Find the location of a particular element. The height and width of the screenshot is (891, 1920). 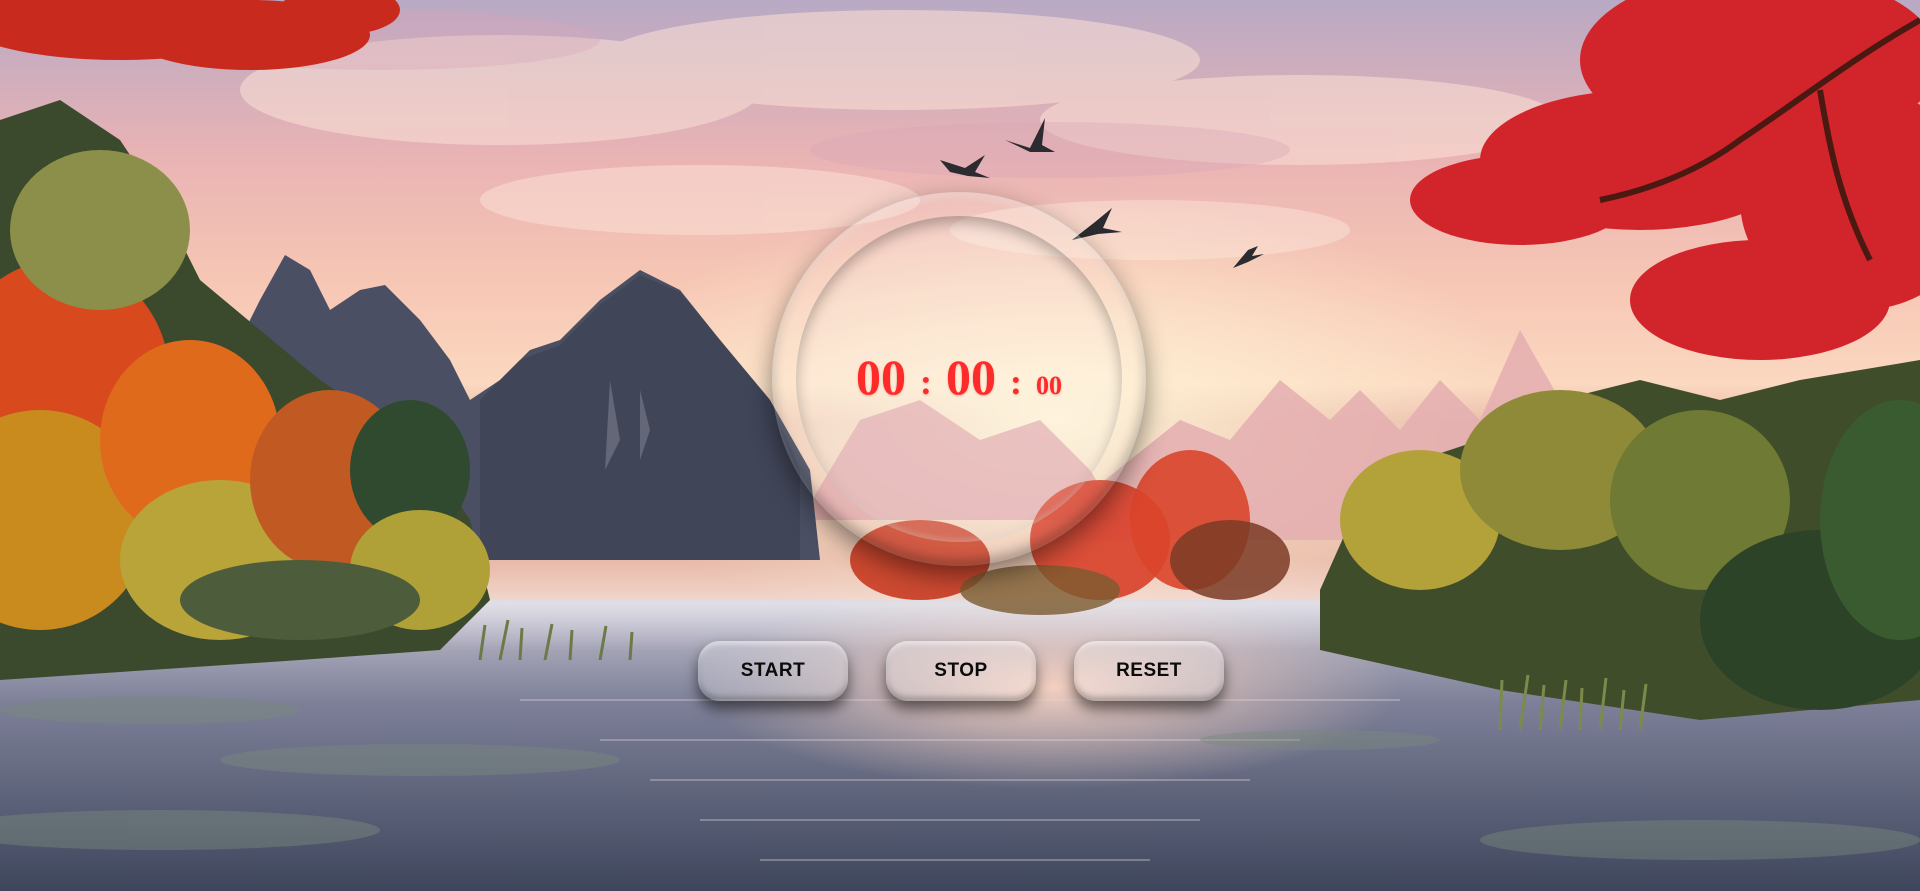

start-button: START is located at coordinates (773, 671).